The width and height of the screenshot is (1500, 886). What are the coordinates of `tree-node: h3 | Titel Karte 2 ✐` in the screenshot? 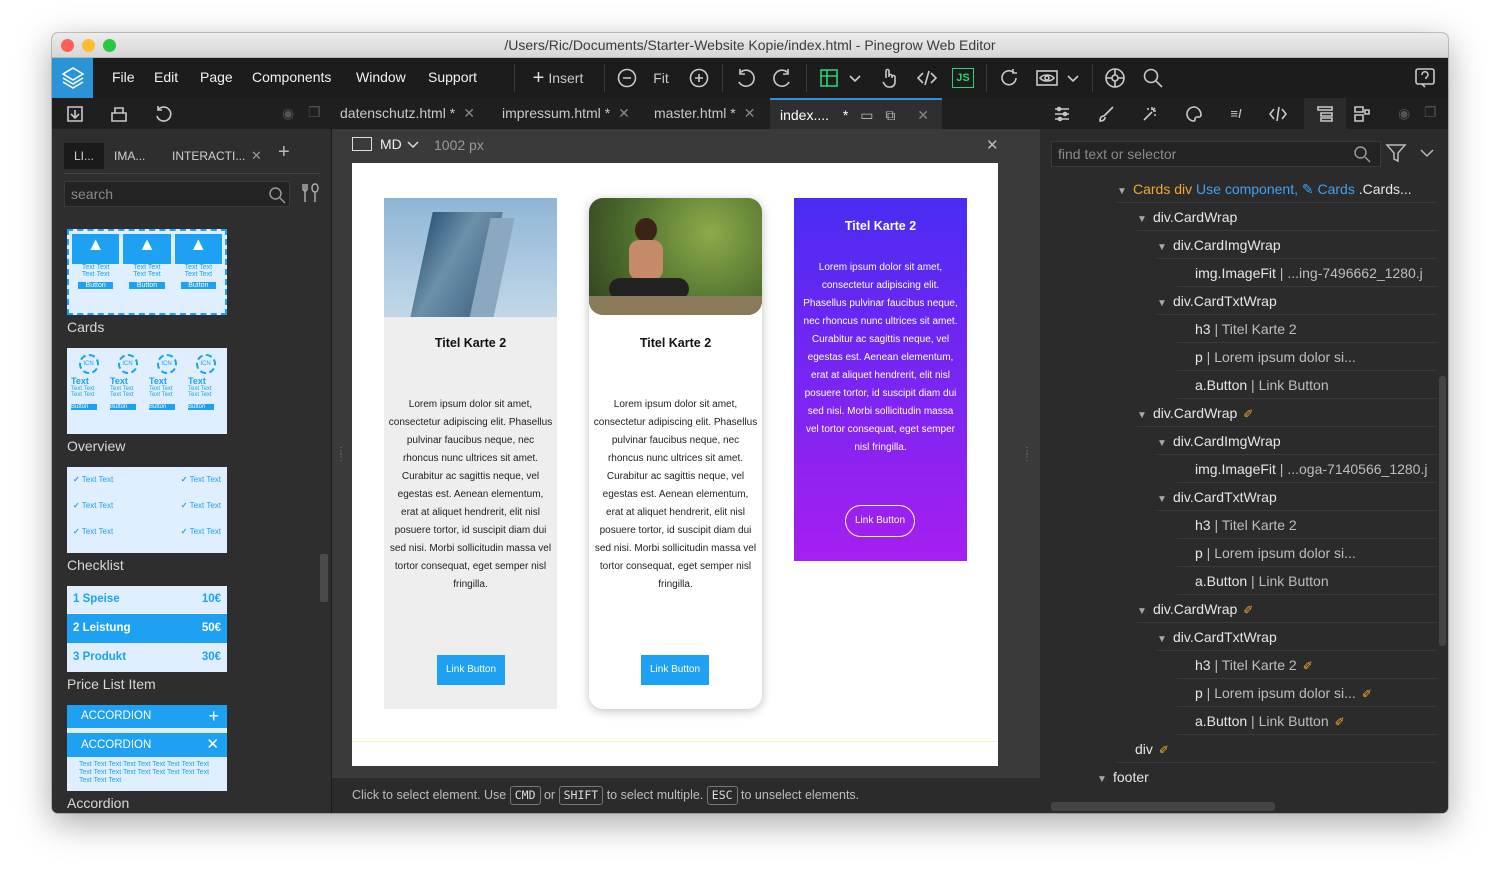 It's located at (1307, 665).